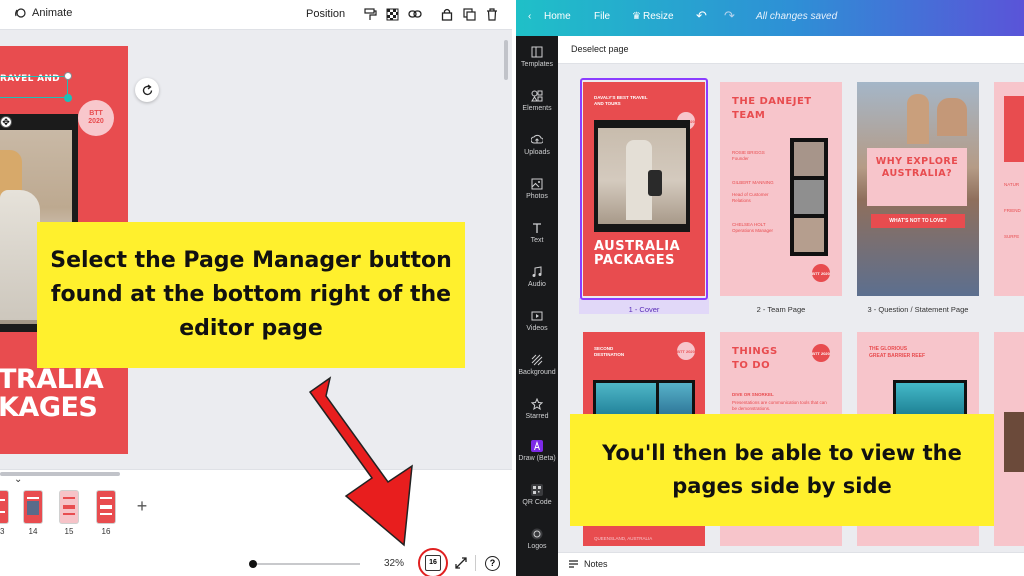  I want to click on fullscreen-icon, so click(461, 563).